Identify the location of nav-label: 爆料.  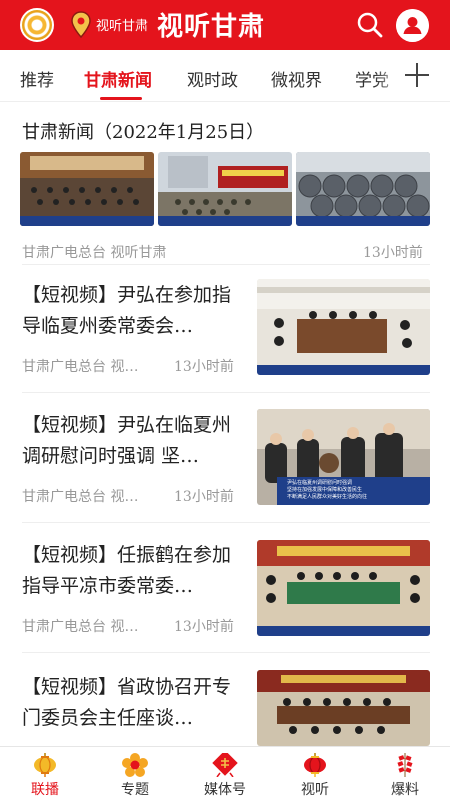
(405, 790).